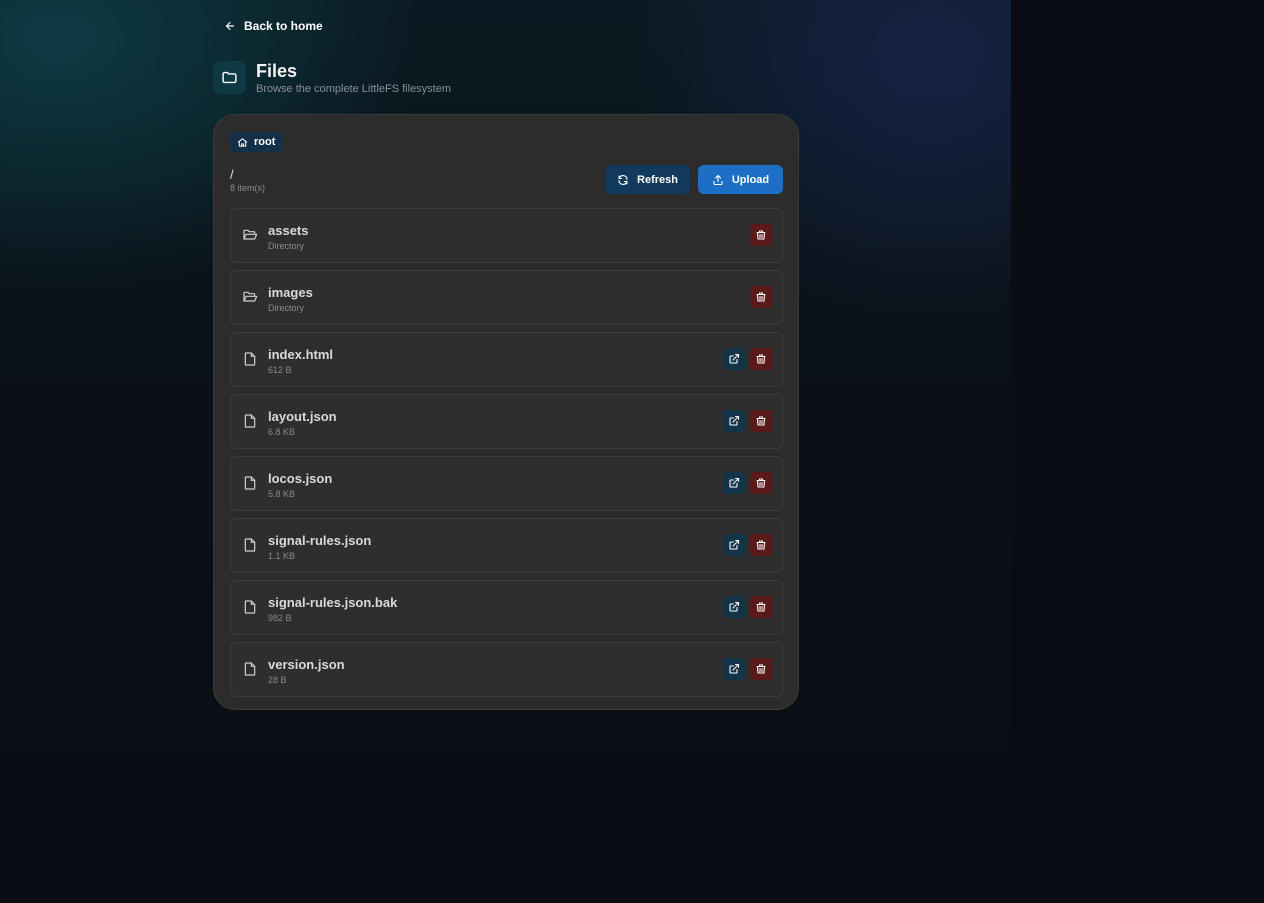 This screenshot has height=903, width=1264. Describe the element at coordinates (320, 540) in the screenshot. I see `file-name: signal-rules.json` at that location.